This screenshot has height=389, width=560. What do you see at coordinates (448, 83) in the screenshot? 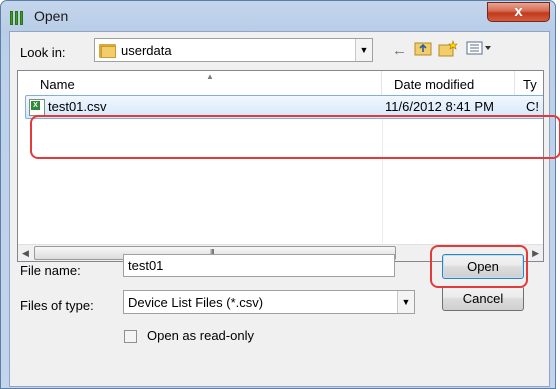
I see `column-header-date-modified: Date modified` at bounding box center [448, 83].